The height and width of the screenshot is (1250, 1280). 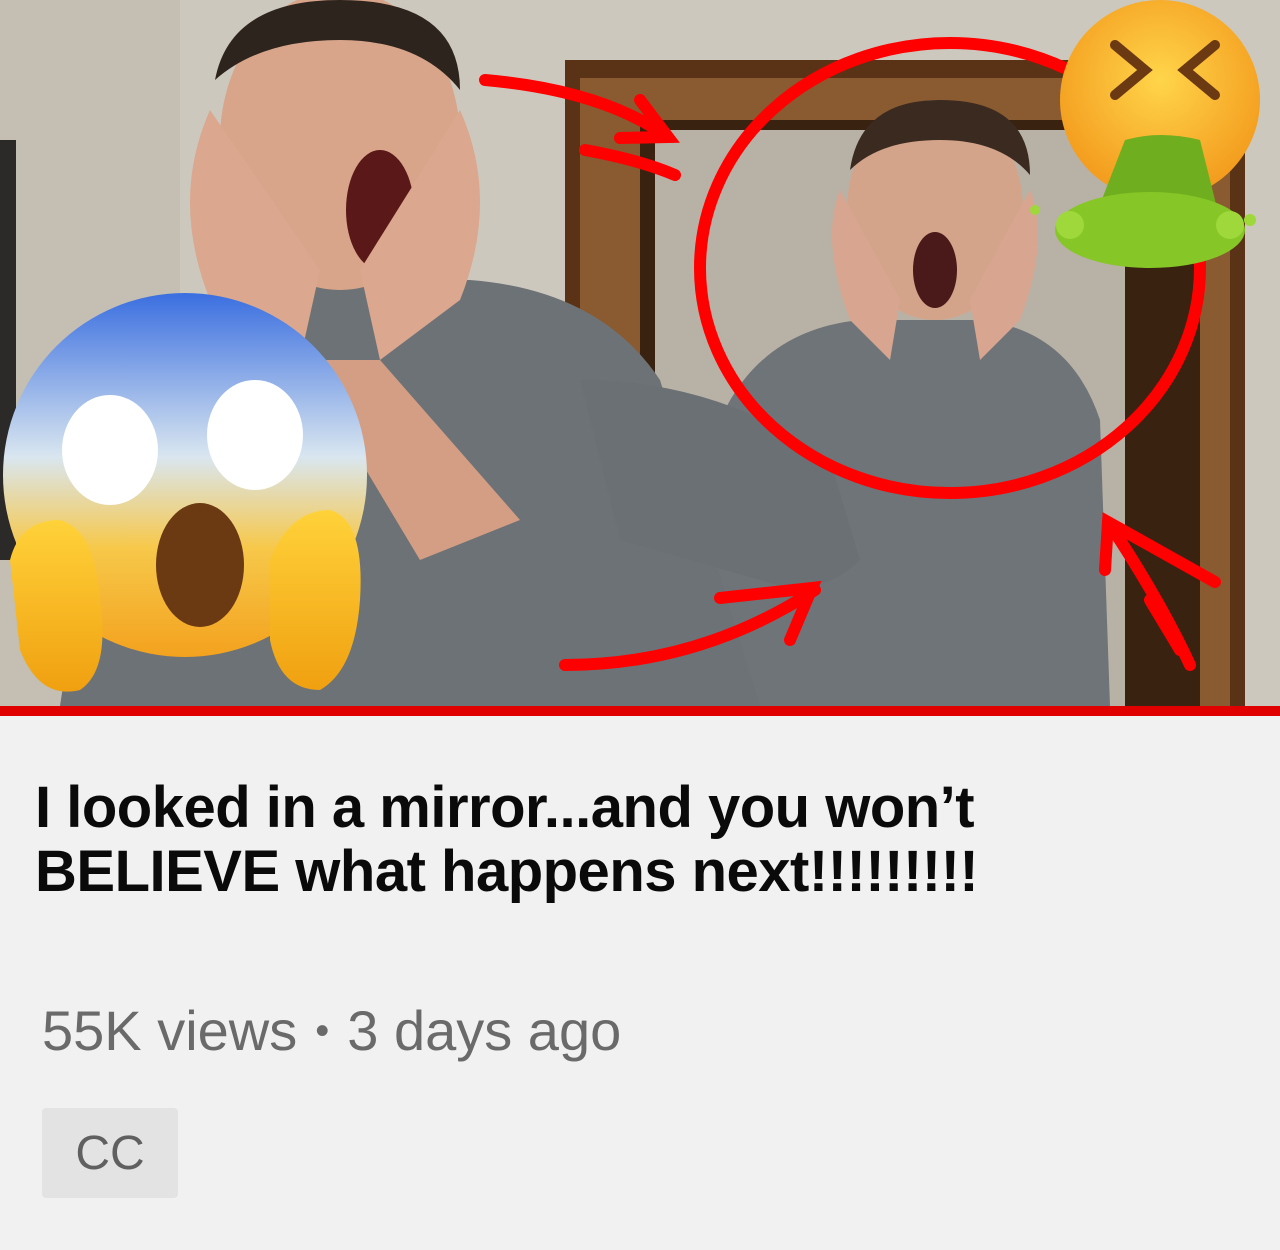 I want to click on watched-progress-bar, so click(x=640, y=711).